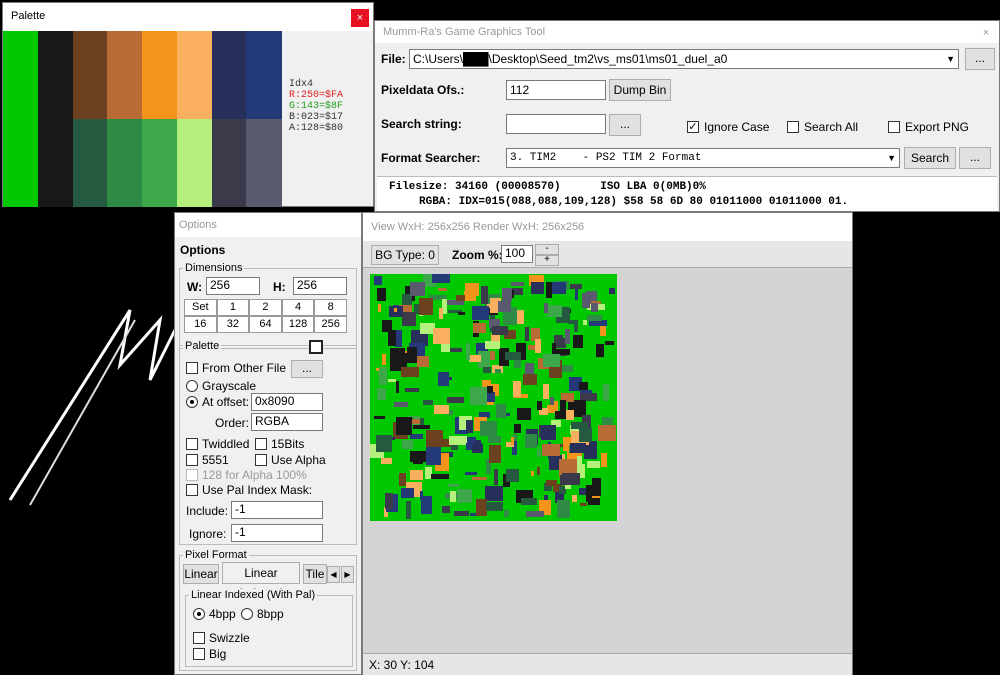  I want to click on zoom-up-button: +, so click(547, 260).